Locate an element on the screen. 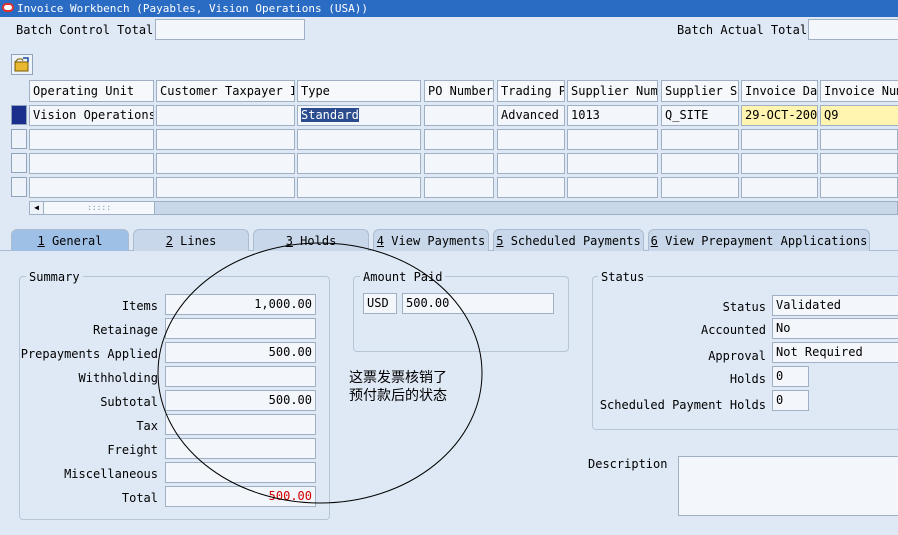 The image size is (898, 535). summary-title: Summary is located at coordinates (54, 277).